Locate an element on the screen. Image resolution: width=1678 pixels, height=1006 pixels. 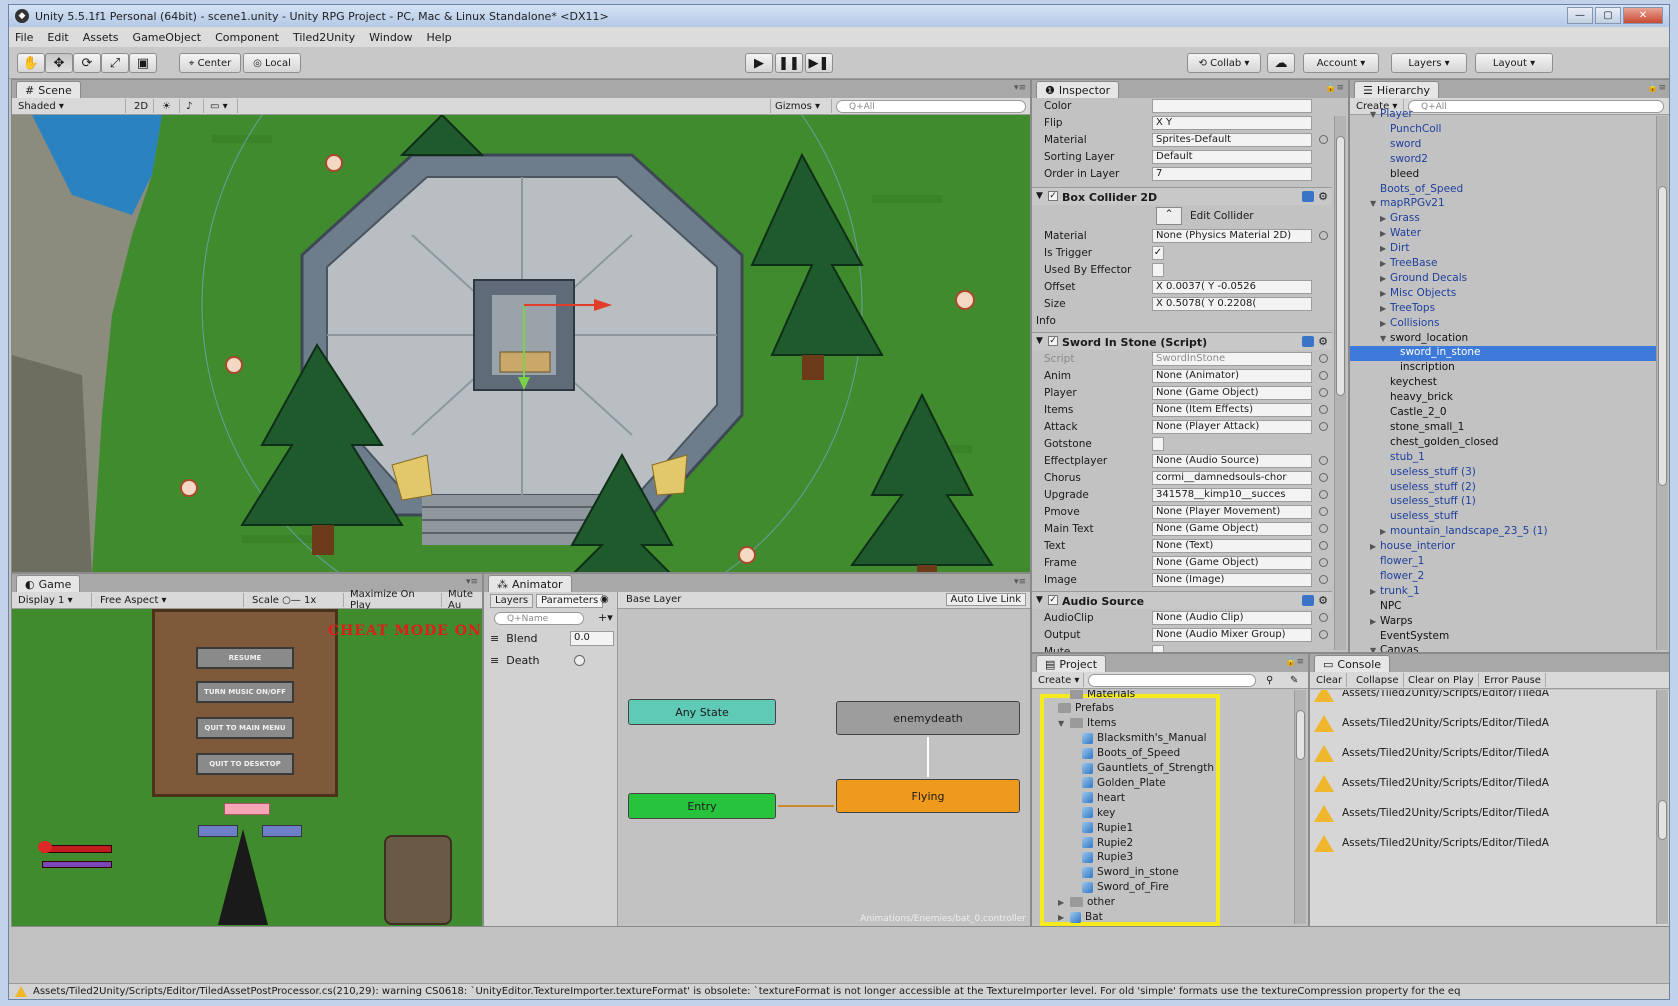
move-tool-button: ✥ is located at coordinates (59, 63).